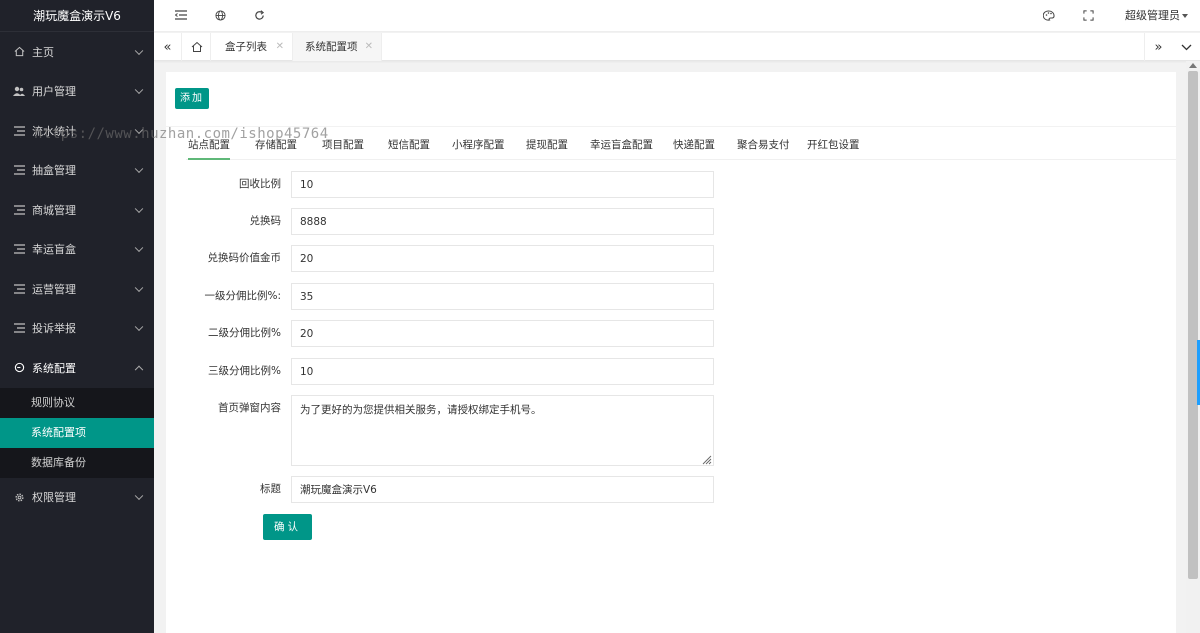 The image size is (1200, 633). What do you see at coordinates (502, 258) in the screenshot?
I see `redeem-value-input` at bounding box center [502, 258].